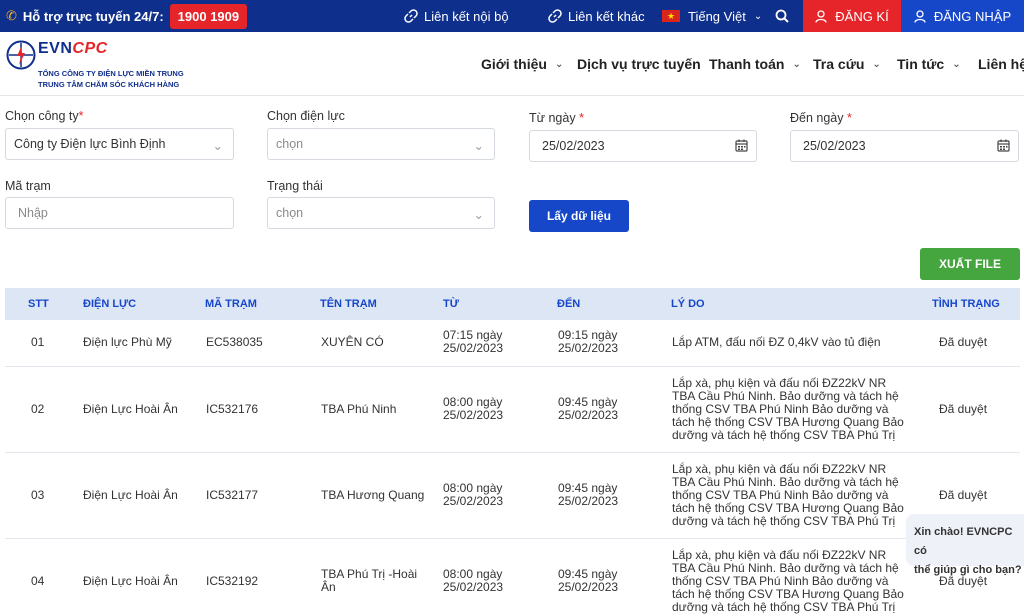 The image size is (1024, 614). Describe the element at coordinates (606, 16) in the screenshot. I see `other-link-label: Liên kết khác` at that location.